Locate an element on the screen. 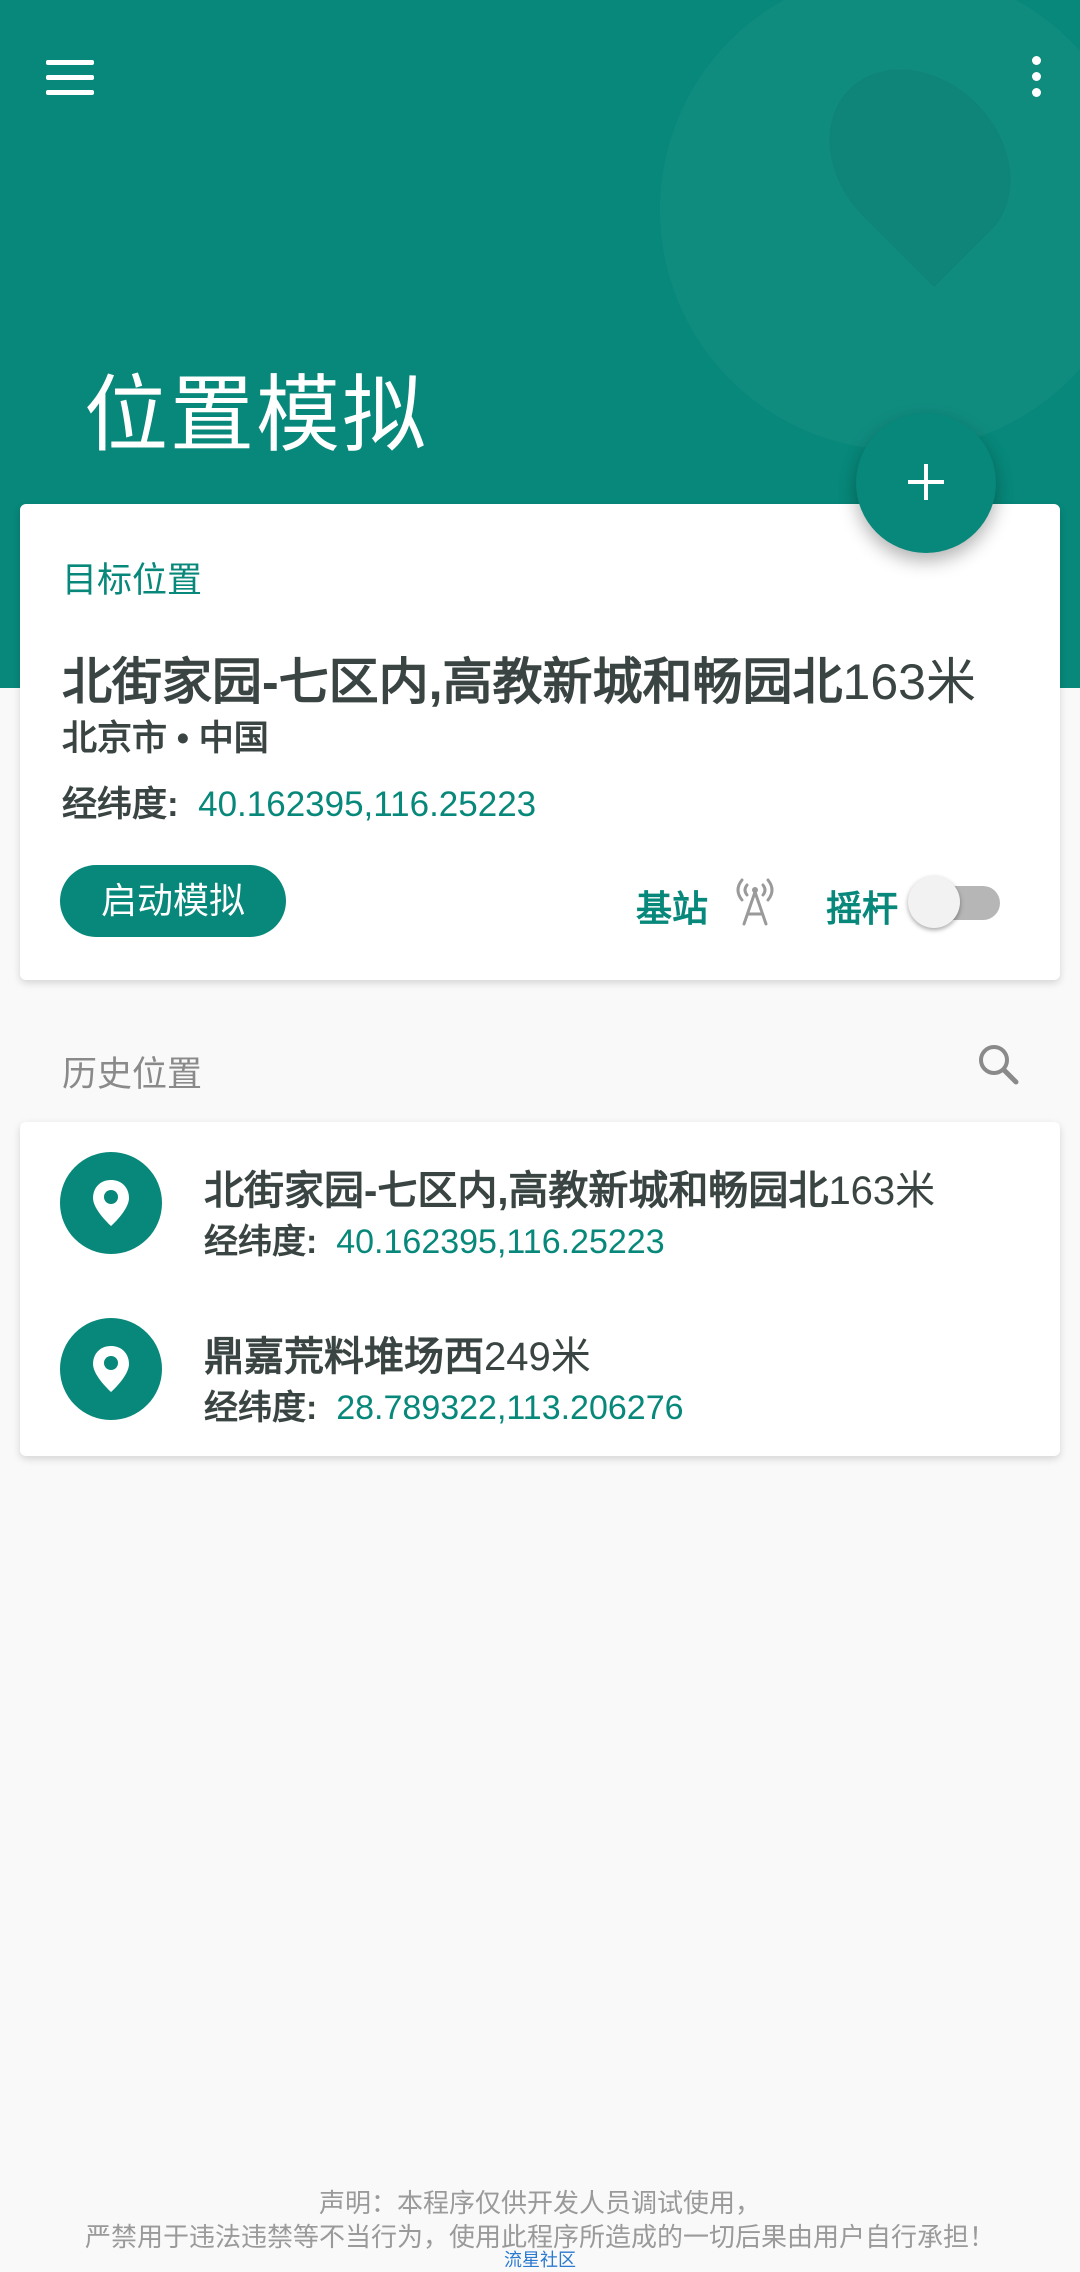 The height and width of the screenshot is (2272, 1080). target-place-title: 北街家园-七区内,高教新城和畅园北 is located at coordinates (452, 682).